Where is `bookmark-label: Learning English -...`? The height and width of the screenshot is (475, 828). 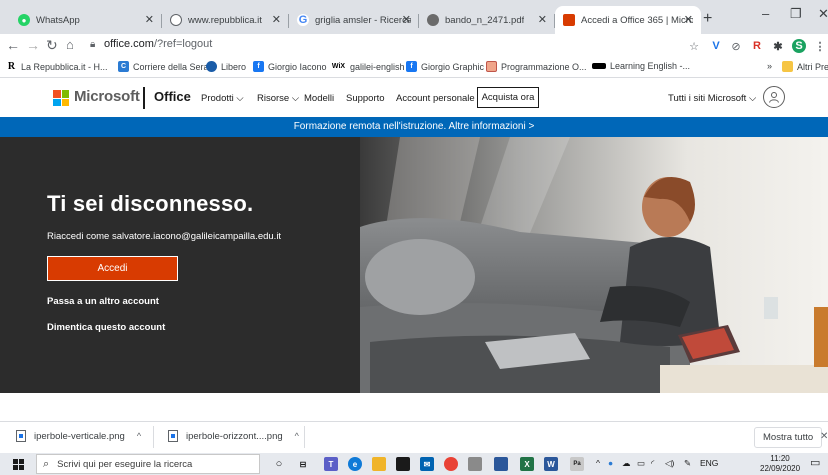 bookmark-label: Learning English -... is located at coordinates (650, 66).